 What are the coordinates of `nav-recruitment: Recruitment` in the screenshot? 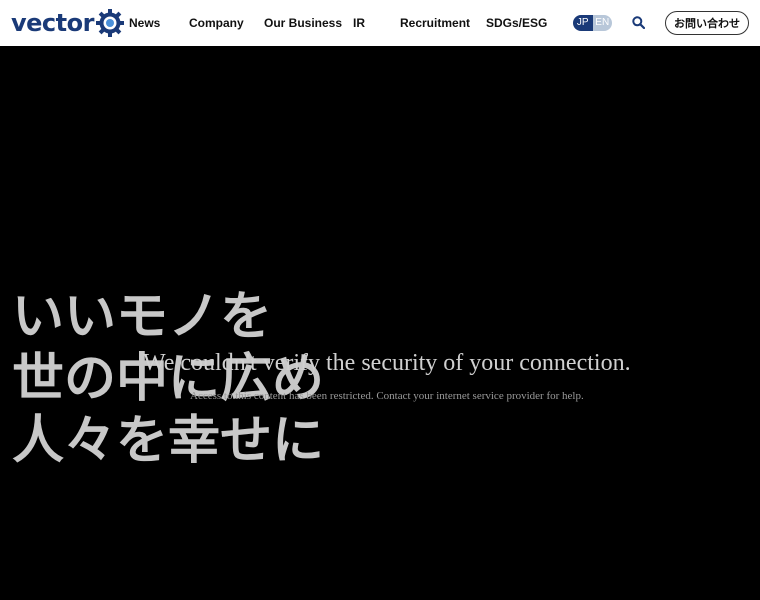 It's located at (435, 23).